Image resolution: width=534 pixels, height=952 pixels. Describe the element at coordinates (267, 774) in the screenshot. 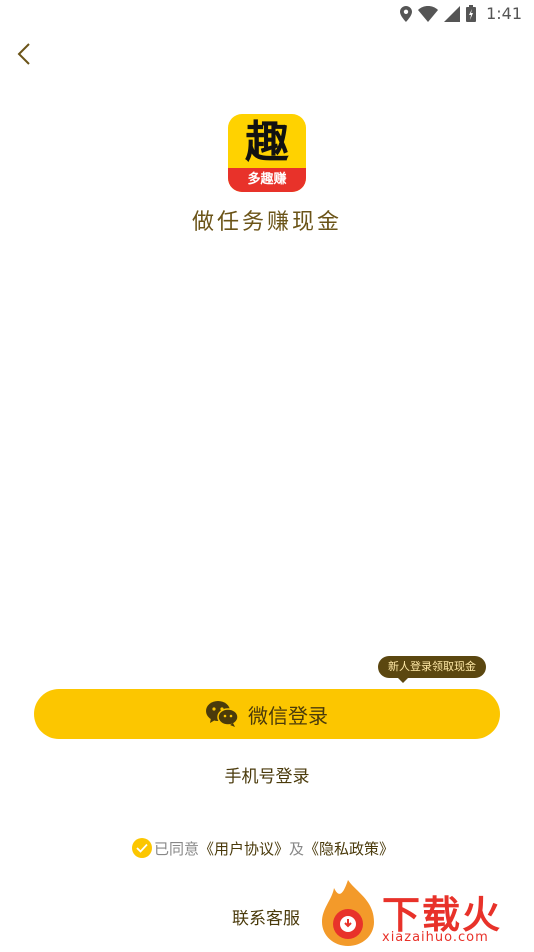

I see `phone-login-link: 手机号登录` at that location.